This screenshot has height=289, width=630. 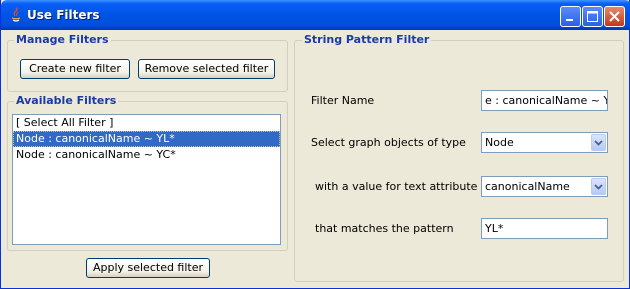 I want to click on close-icon, so click(x=614, y=16).